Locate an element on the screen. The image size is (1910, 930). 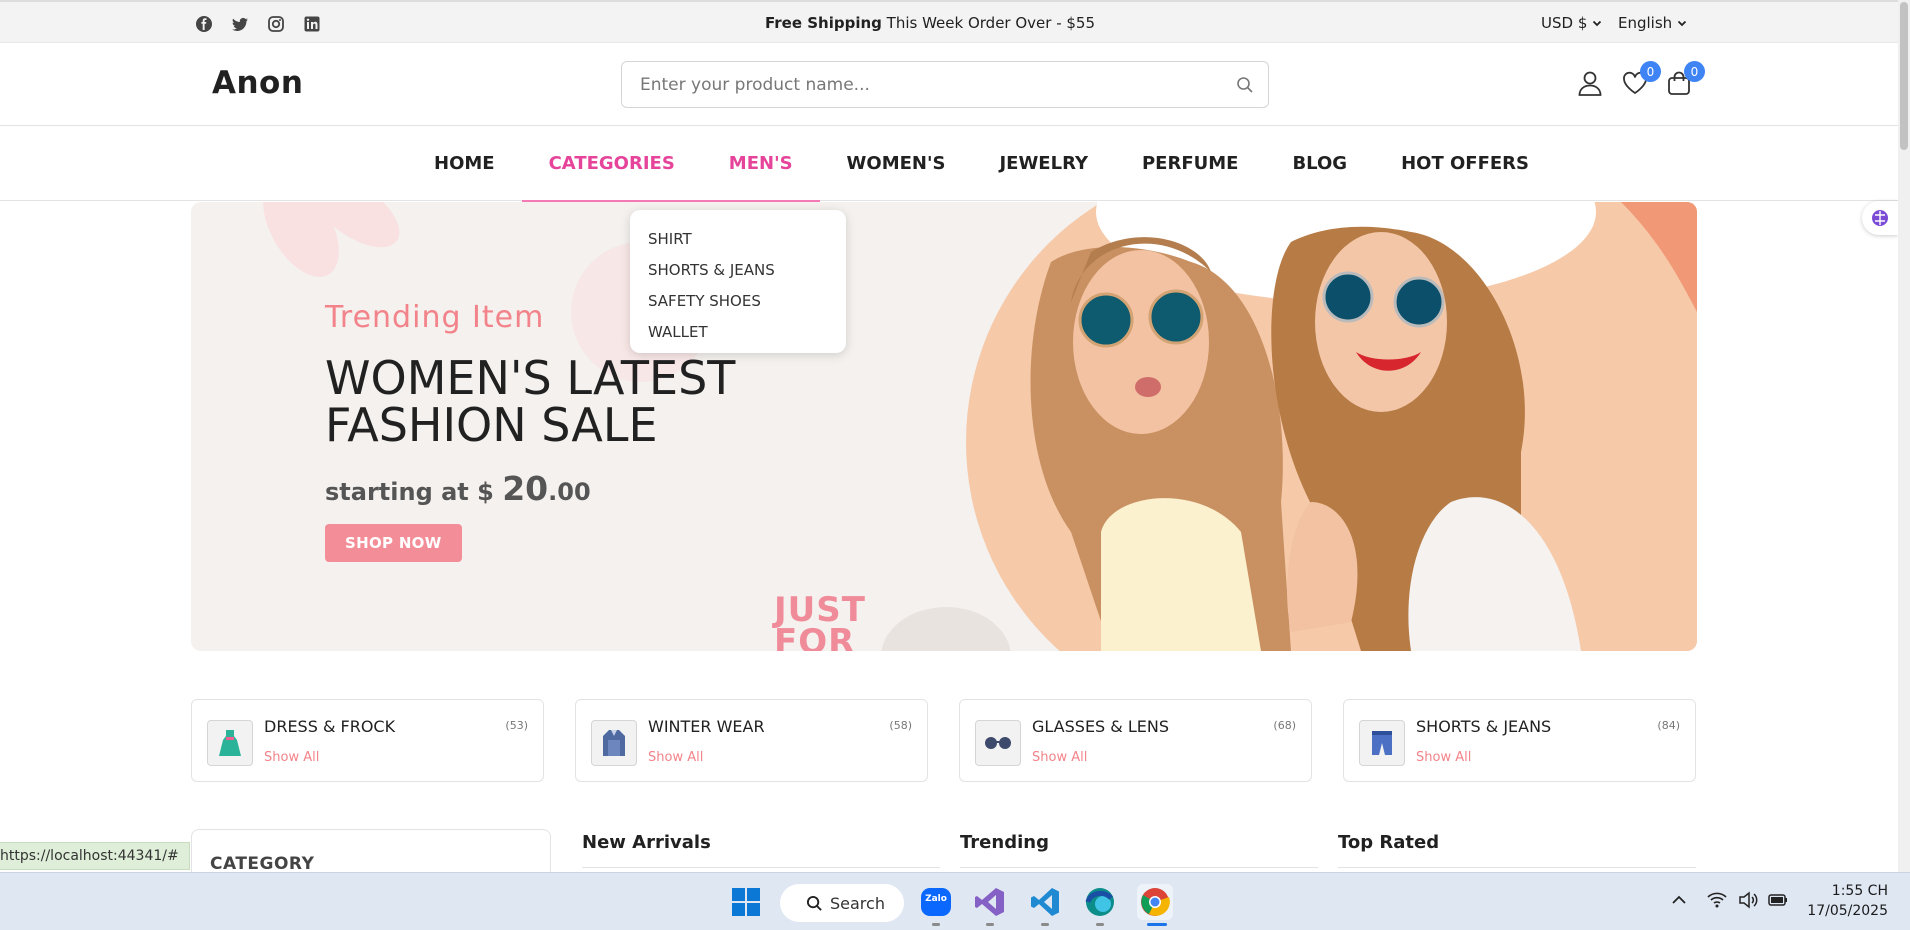
currency-label: USD $ is located at coordinates (1564, 23).